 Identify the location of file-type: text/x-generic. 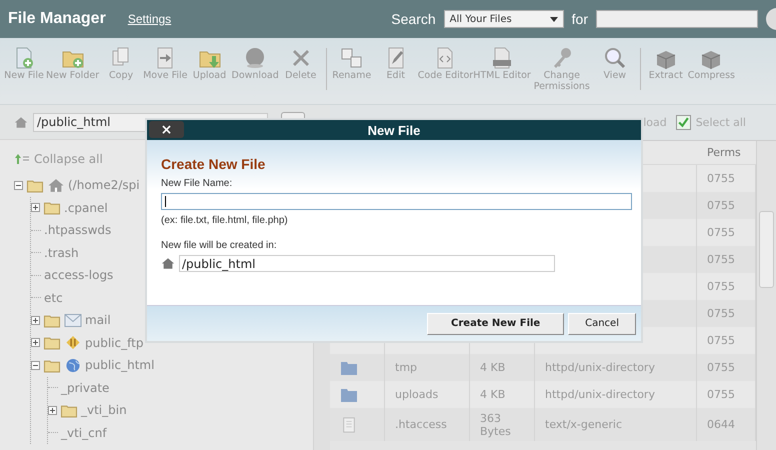
(583, 424).